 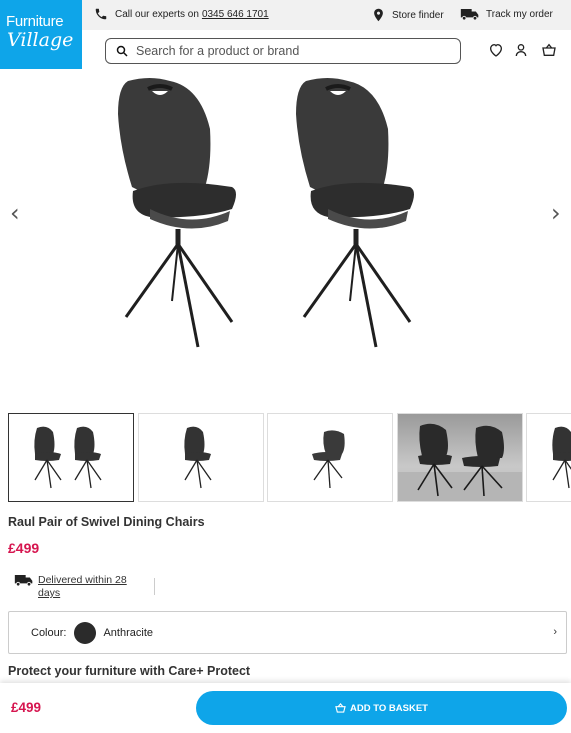 I want to click on delivery-link: Delivered within 28 days, so click(x=93, y=587).